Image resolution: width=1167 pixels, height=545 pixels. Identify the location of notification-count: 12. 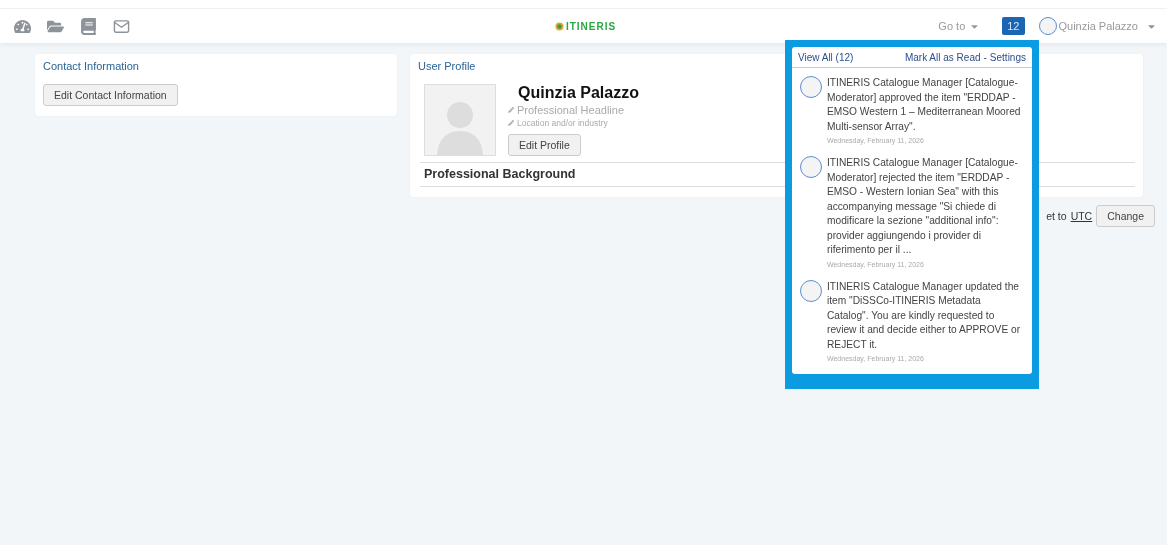
(1013, 26).